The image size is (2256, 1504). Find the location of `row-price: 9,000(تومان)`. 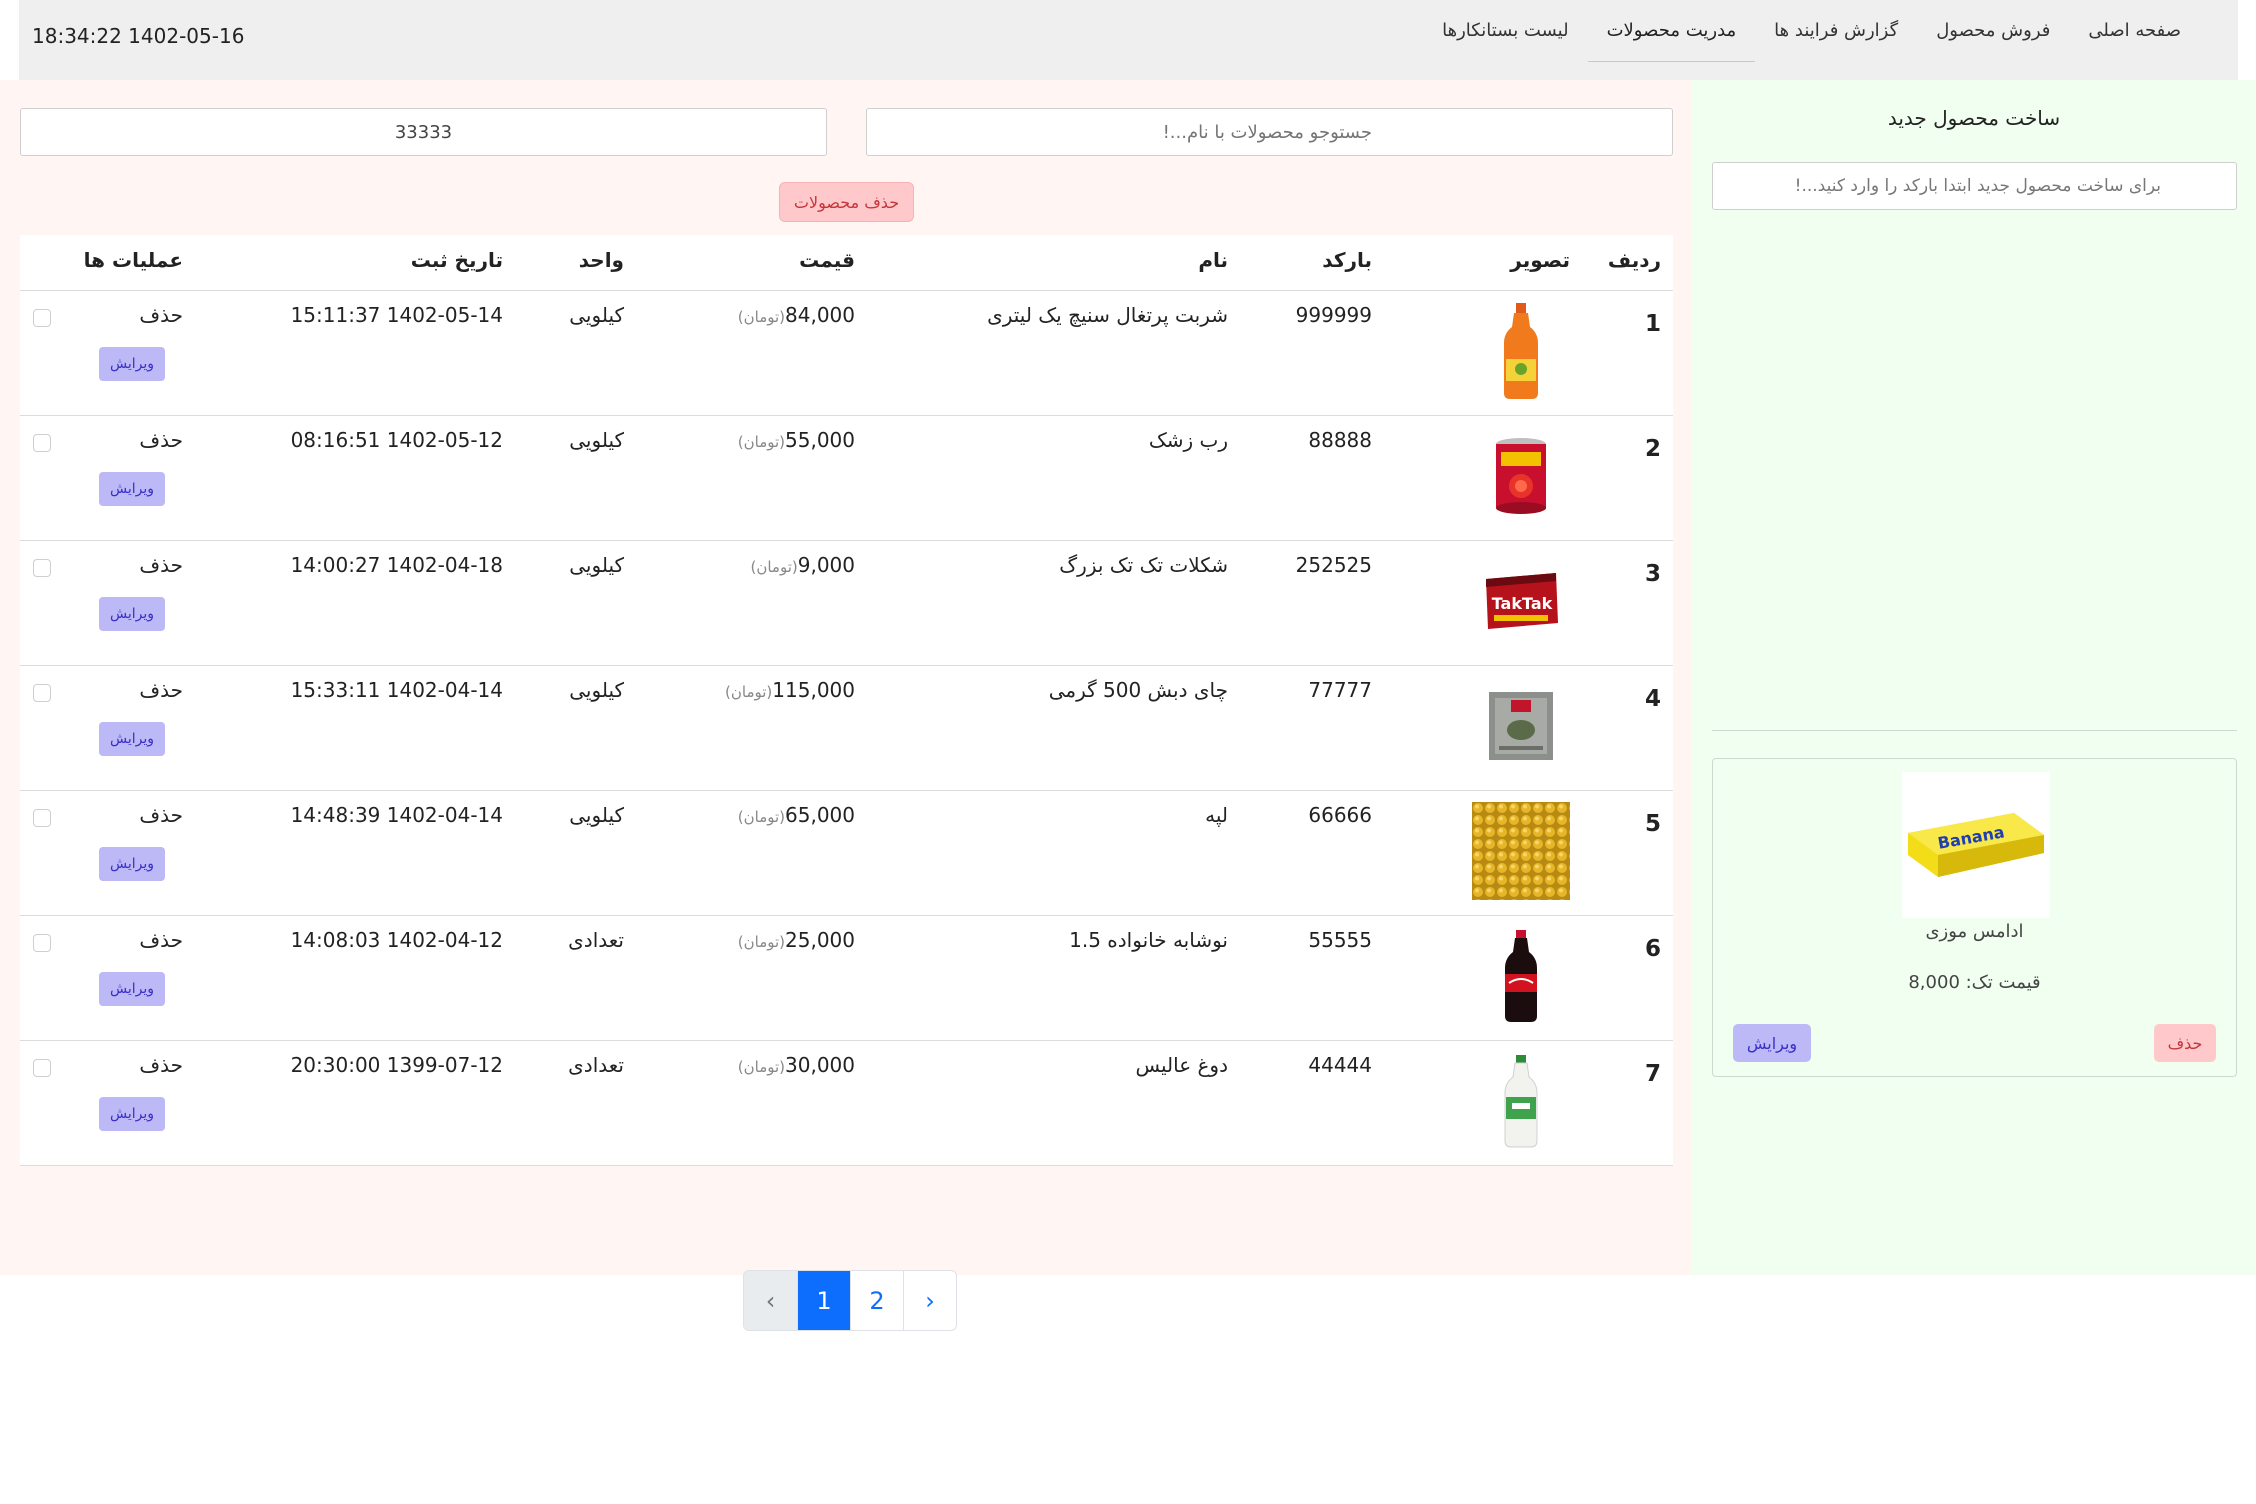

row-price: 9,000(تومان) is located at coordinates (799, 565).